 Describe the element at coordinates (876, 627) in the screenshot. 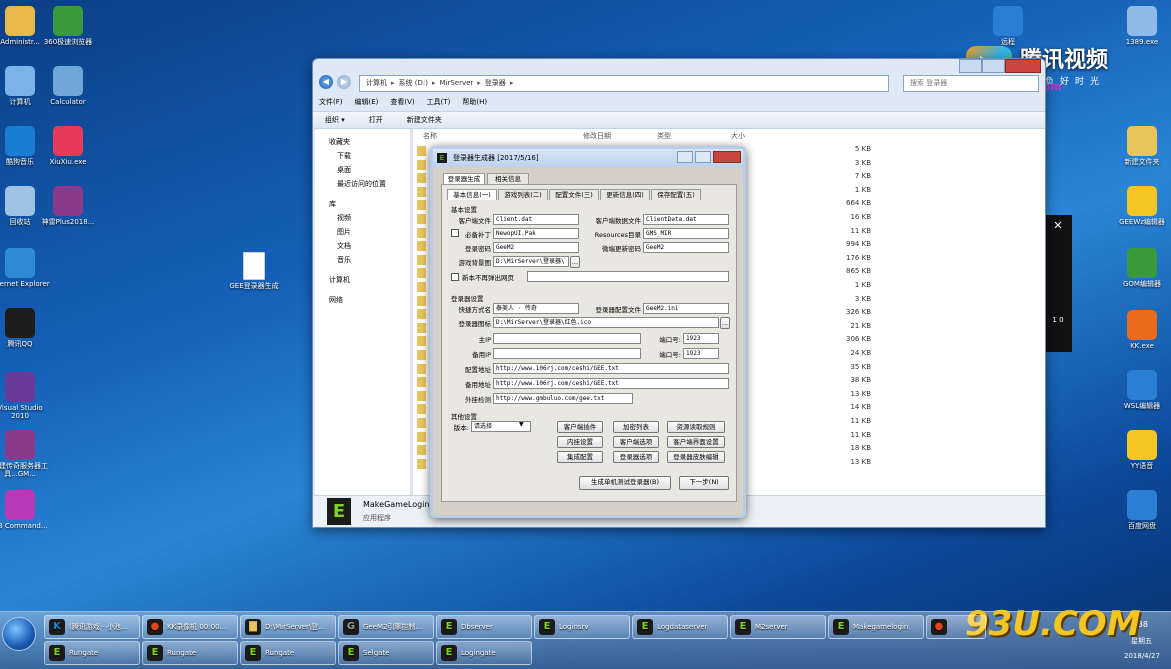

I see `taskbar-button: E Makegamelogin` at that location.